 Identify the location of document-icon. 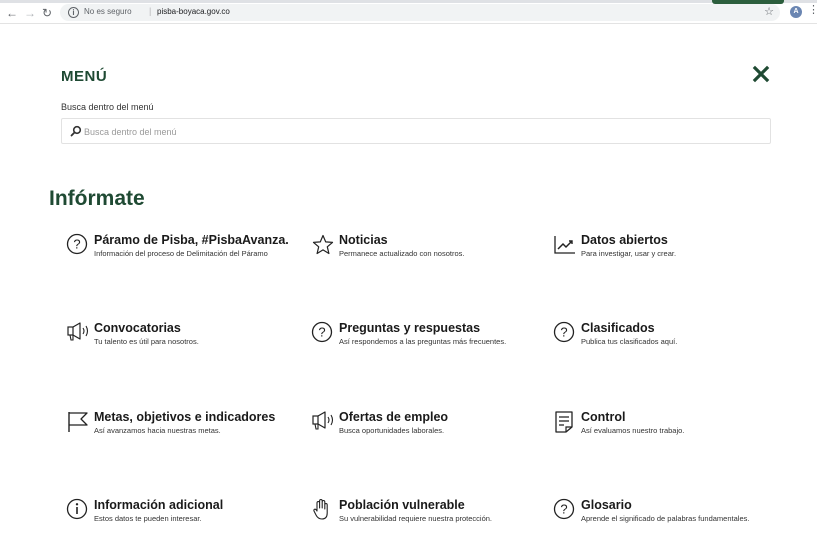
(565, 422).